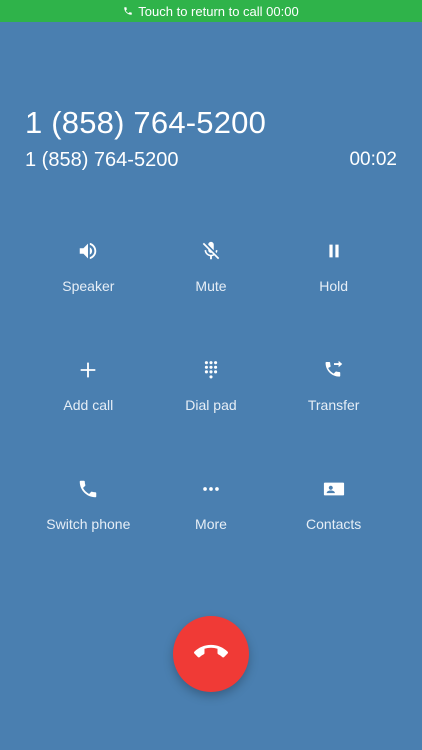 This screenshot has width=422, height=750. Describe the element at coordinates (88, 389) in the screenshot. I see `add-call-button: Add call` at that location.